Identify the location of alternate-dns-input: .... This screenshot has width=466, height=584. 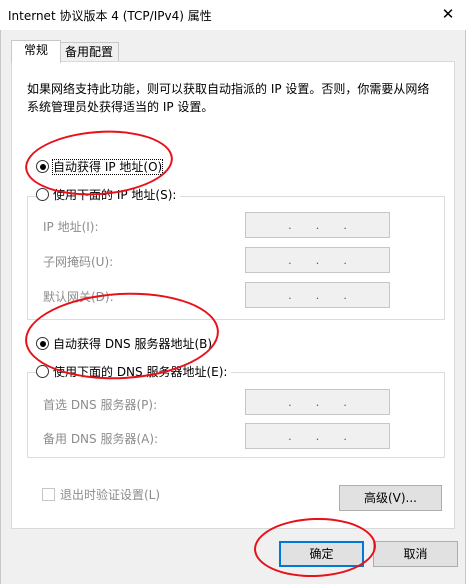
(317, 436).